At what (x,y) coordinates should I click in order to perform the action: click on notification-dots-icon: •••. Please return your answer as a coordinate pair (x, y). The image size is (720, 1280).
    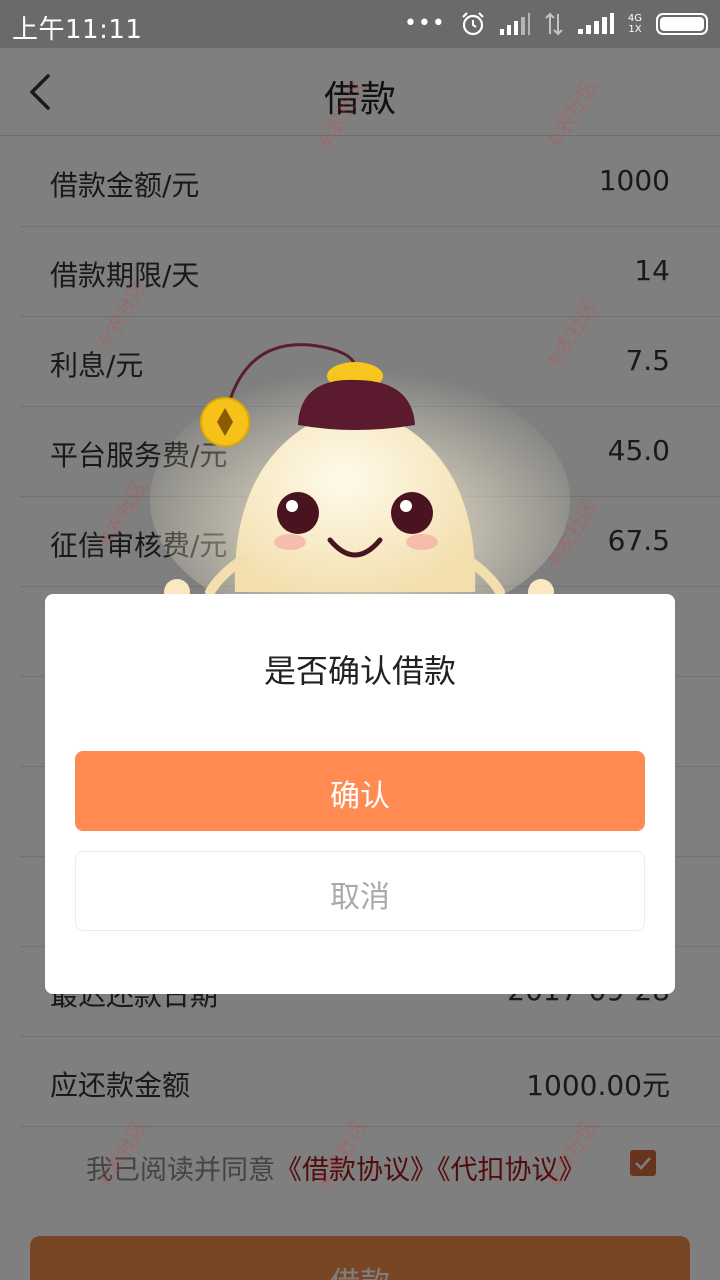
    Looking at the image, I should click on (424, 23).